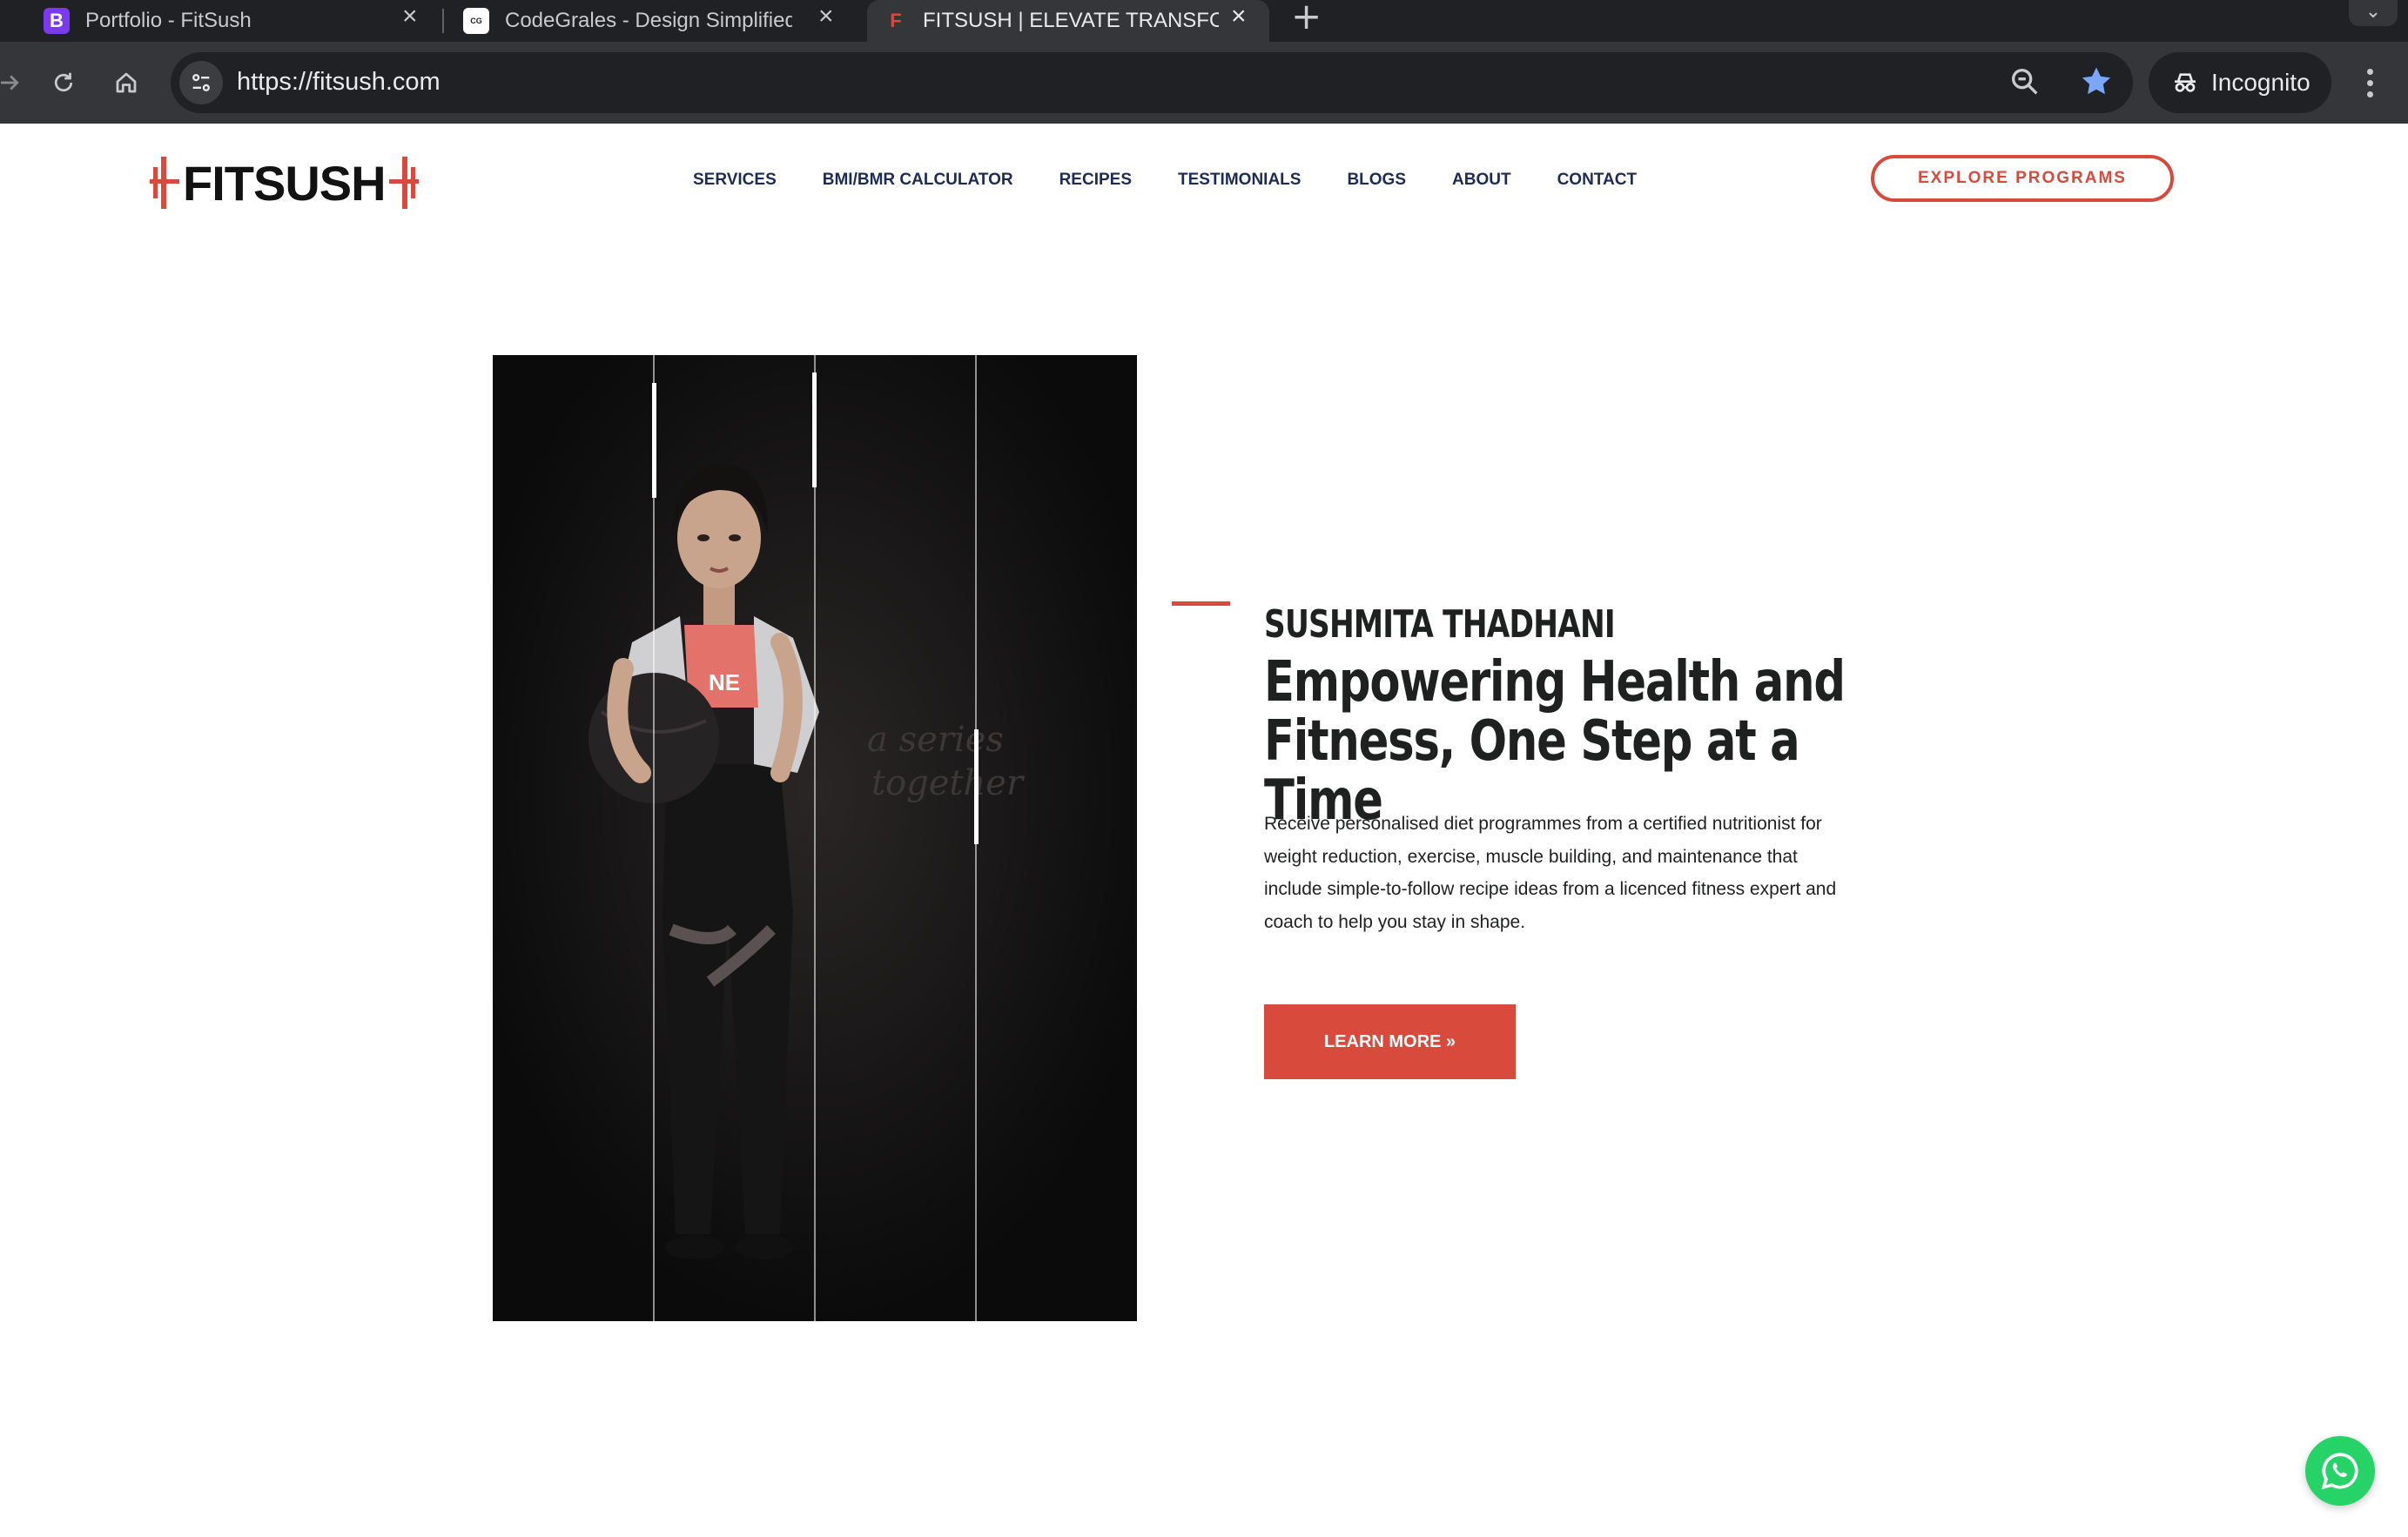 Image resolution: width=2408 pixels, height=1537 pixels. I want to click on browser-toolbar: https://fitsush.com Incognito, so click(1204, 83).